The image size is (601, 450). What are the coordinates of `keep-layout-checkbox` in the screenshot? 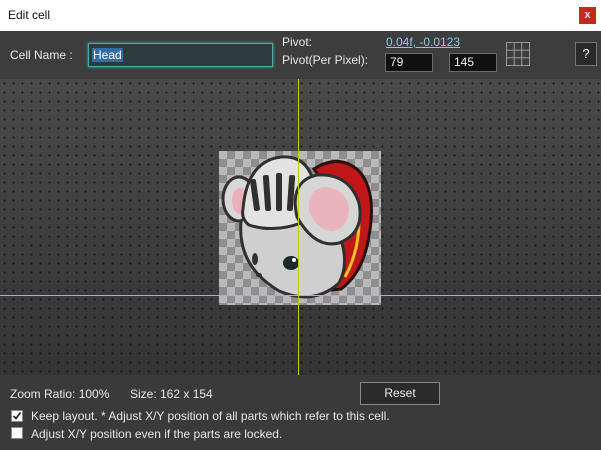 It's located at (17, 416).